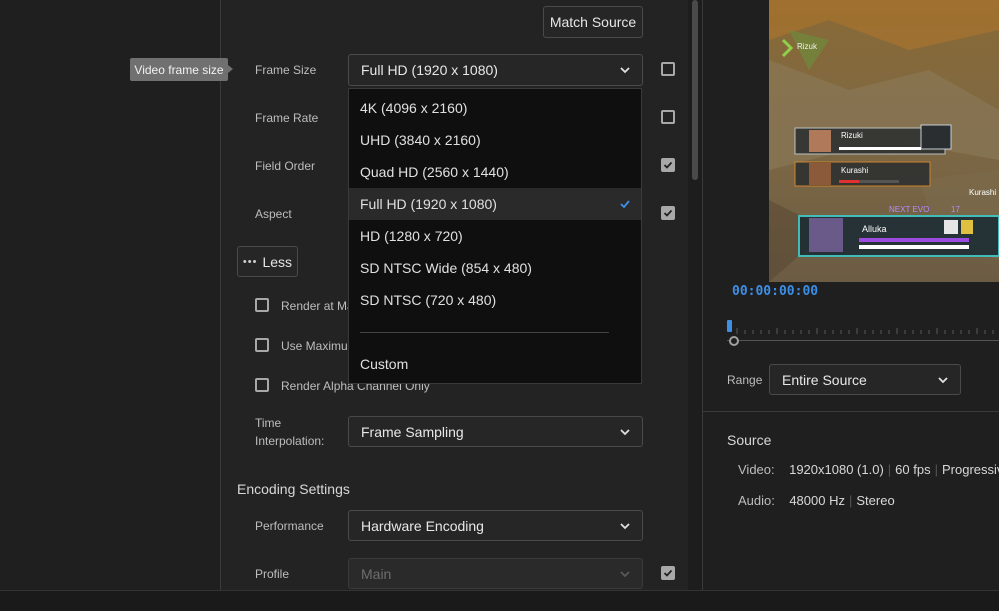 The width and height of the screenshot is (999, 611). I want to click on dropdown-item: 4K (4096 x 2160), so click(495, 108).